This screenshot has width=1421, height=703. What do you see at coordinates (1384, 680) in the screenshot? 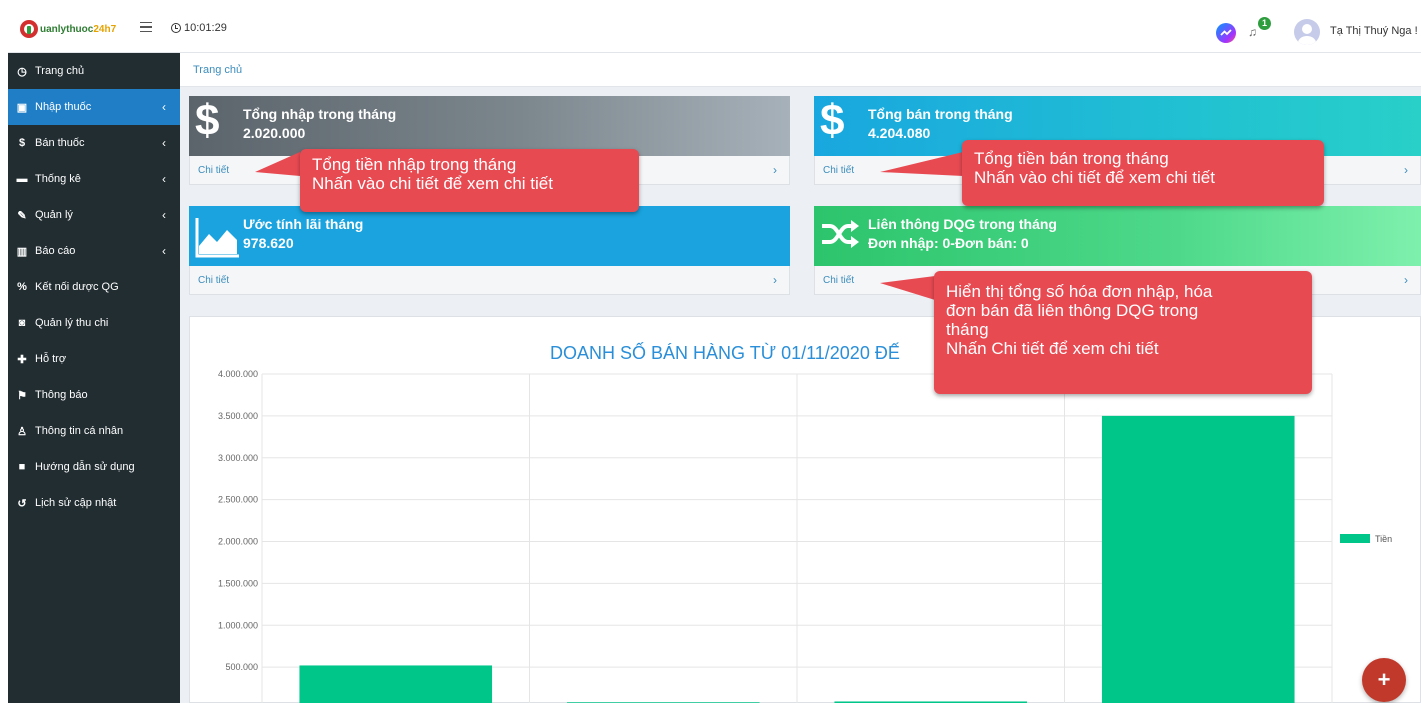
I see `add-button: +` at bounding box center [1384, 680].